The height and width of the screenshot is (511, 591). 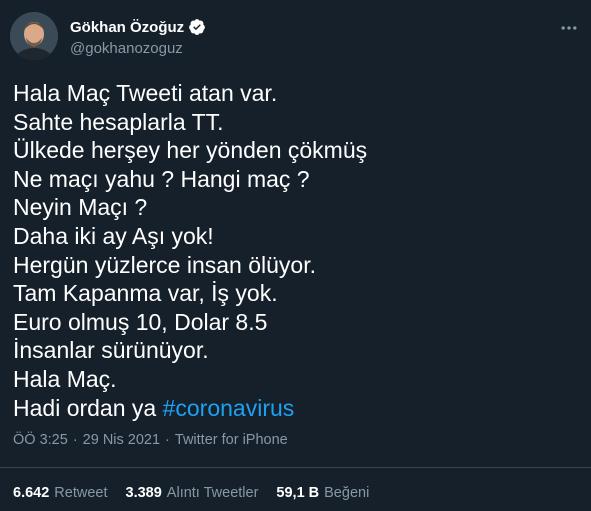 What do you see at coordinates (145, 93) in the screenshot?
I see `tweet-line: Hala Maç Tweeti atan var.` at bounding box center [145, 93].